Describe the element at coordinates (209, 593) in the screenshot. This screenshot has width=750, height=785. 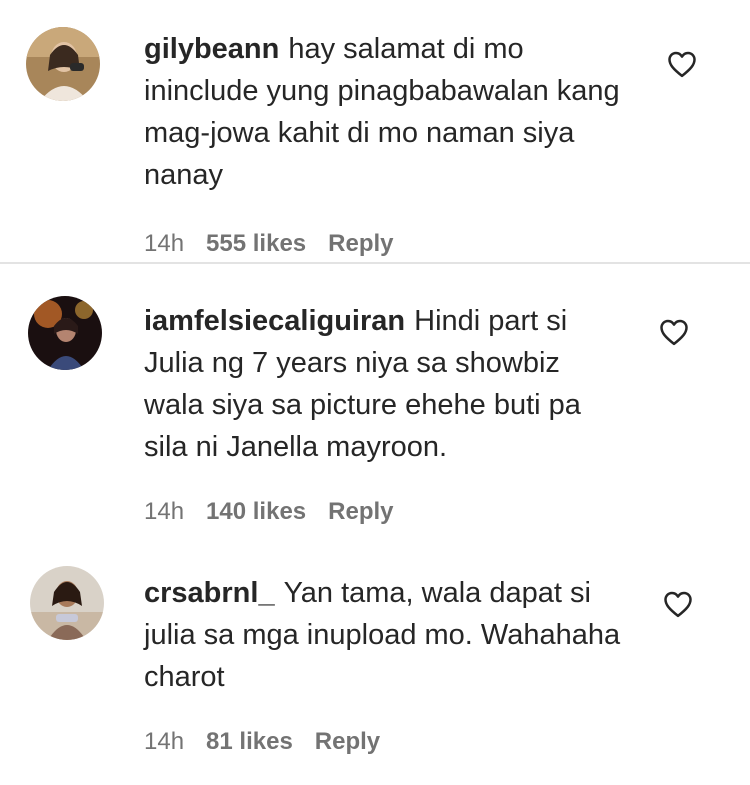
I see `comment-username: crsabrnl_` at that location.